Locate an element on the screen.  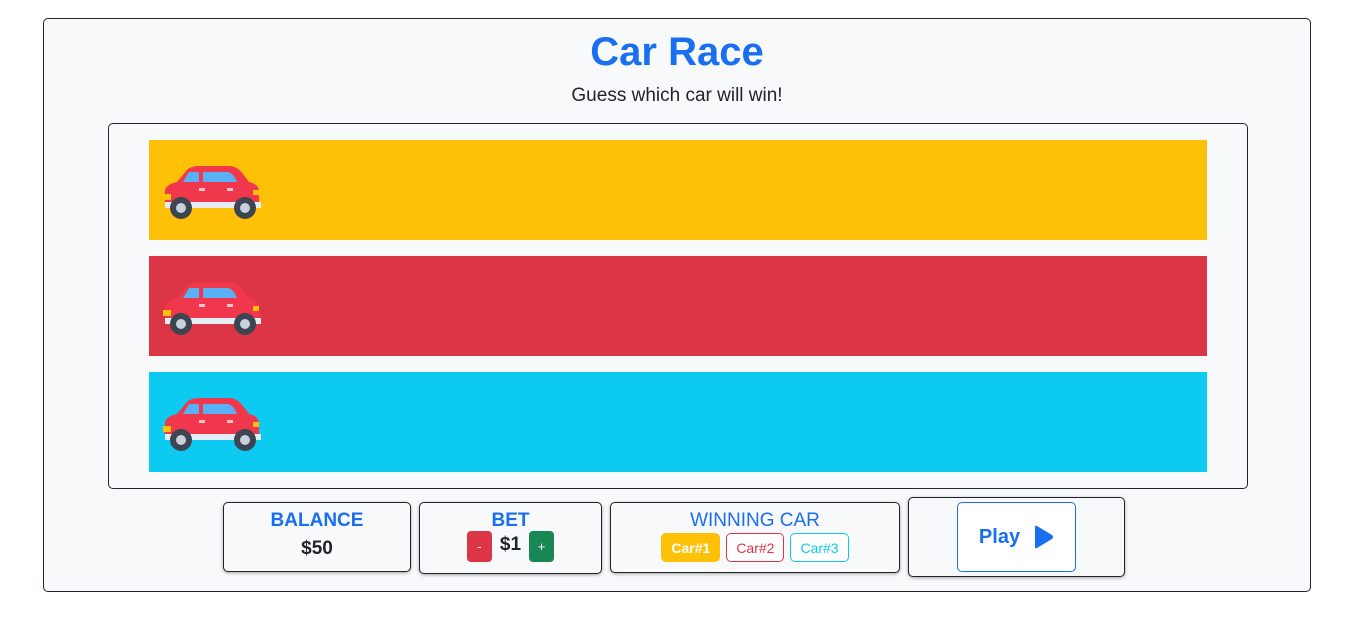
winning-car-options: Car#1 Car#2 Car#3 is located at coordinates (755, 547).